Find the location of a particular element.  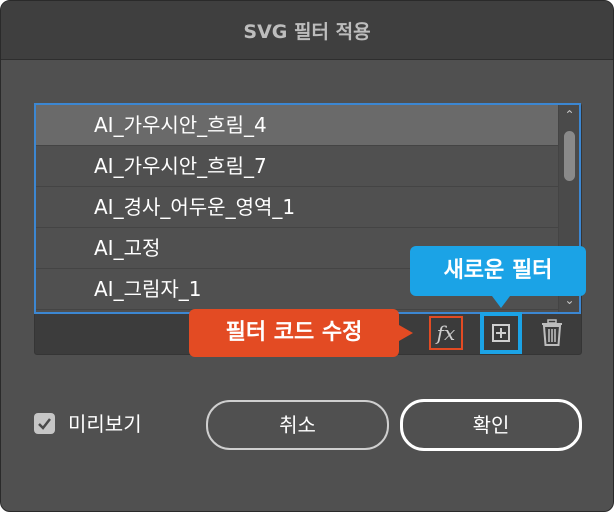

scroll-up-icon: ⌃ is located at coordinates (569, 115).